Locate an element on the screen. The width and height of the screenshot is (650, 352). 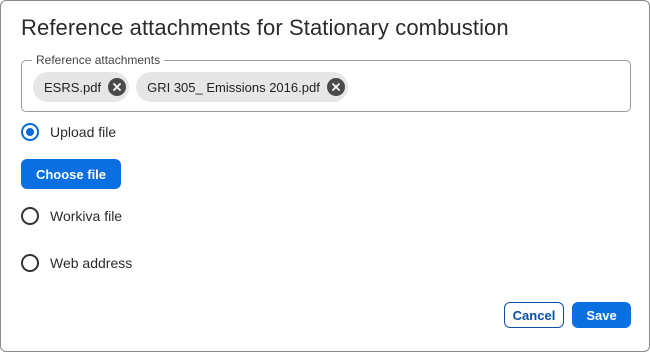
radio-option-web-address: Web address is located at coordinates (76, 263).